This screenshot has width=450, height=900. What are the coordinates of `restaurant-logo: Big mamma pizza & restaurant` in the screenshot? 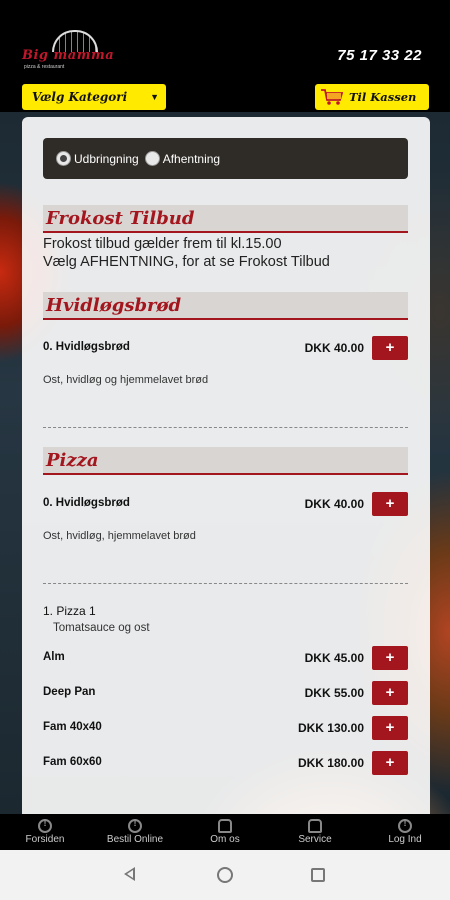 It's located at (68, 51).